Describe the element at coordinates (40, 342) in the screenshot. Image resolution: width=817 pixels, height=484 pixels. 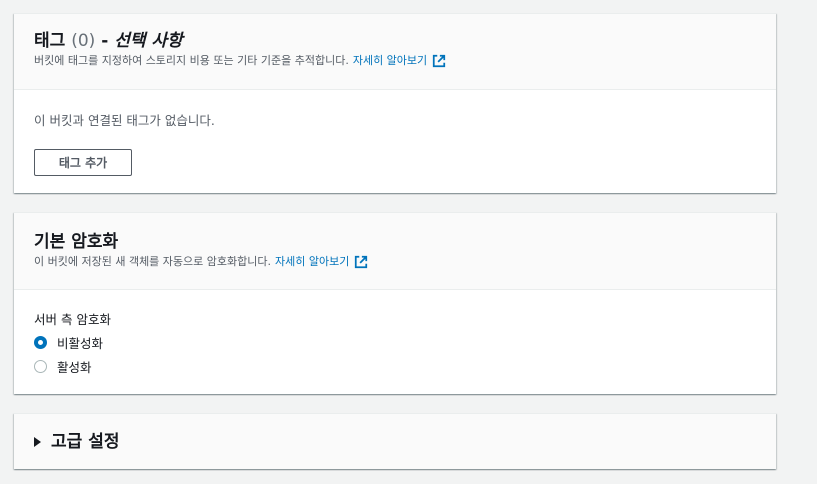
I see `radio-button-disable` at that location.